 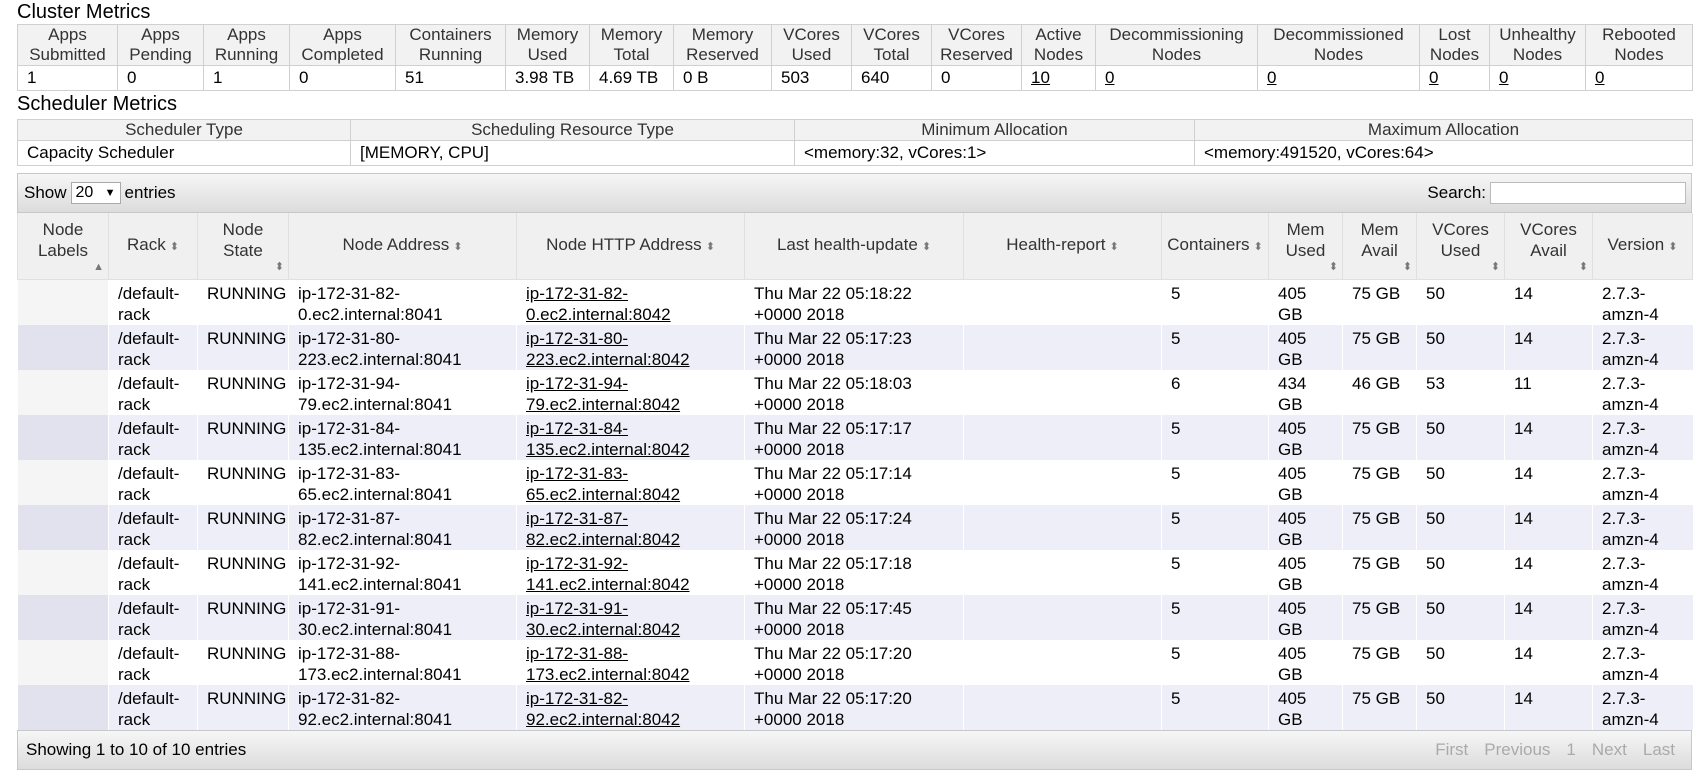 What do you see at coordinates (598, 304) in the screenshot?
I see `node-http-link: ip-172-31-82- 0.ec2.internal:8042` at bounding box center [598, 304].